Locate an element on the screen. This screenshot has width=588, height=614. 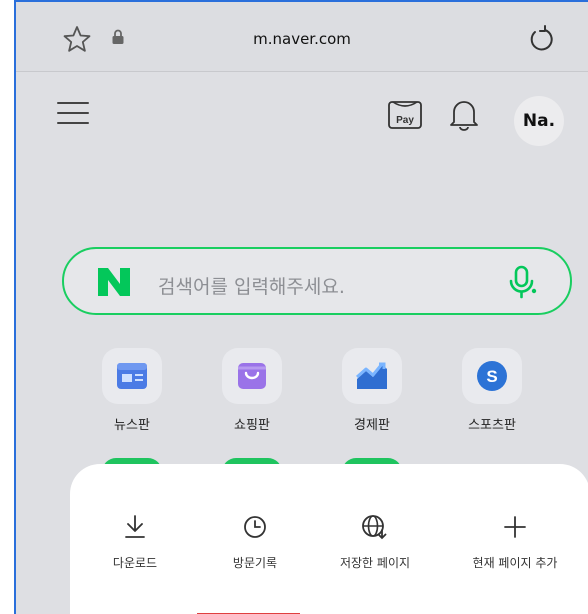
shortcut-label: 경제판 is located at coordinates (372, 425).